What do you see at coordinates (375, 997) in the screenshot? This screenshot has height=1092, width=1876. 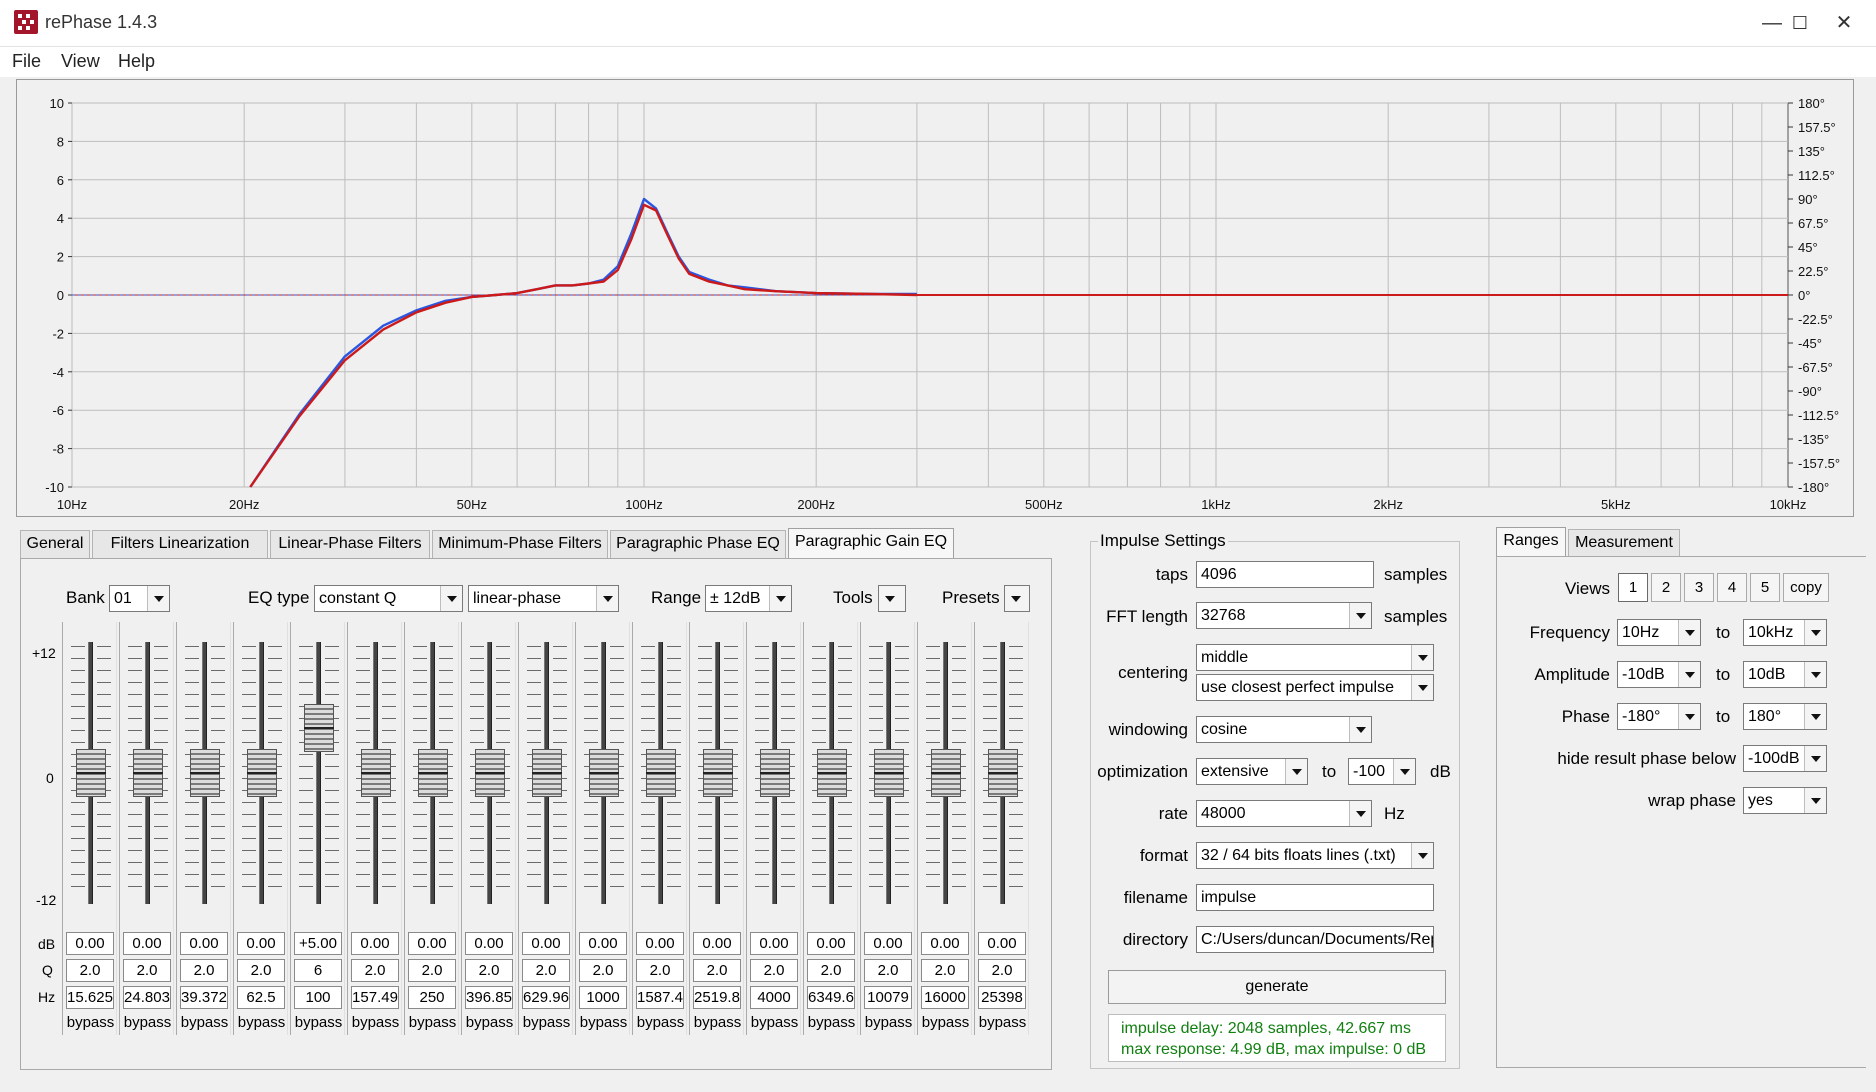 I see `frequency-field: 157.49` at bounding box center [375, 997].